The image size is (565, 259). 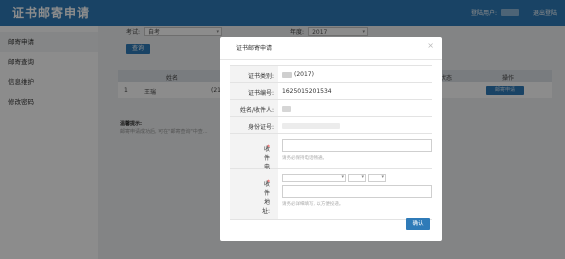 I want to click on district-select: ▾, so click(x=377, y=178).